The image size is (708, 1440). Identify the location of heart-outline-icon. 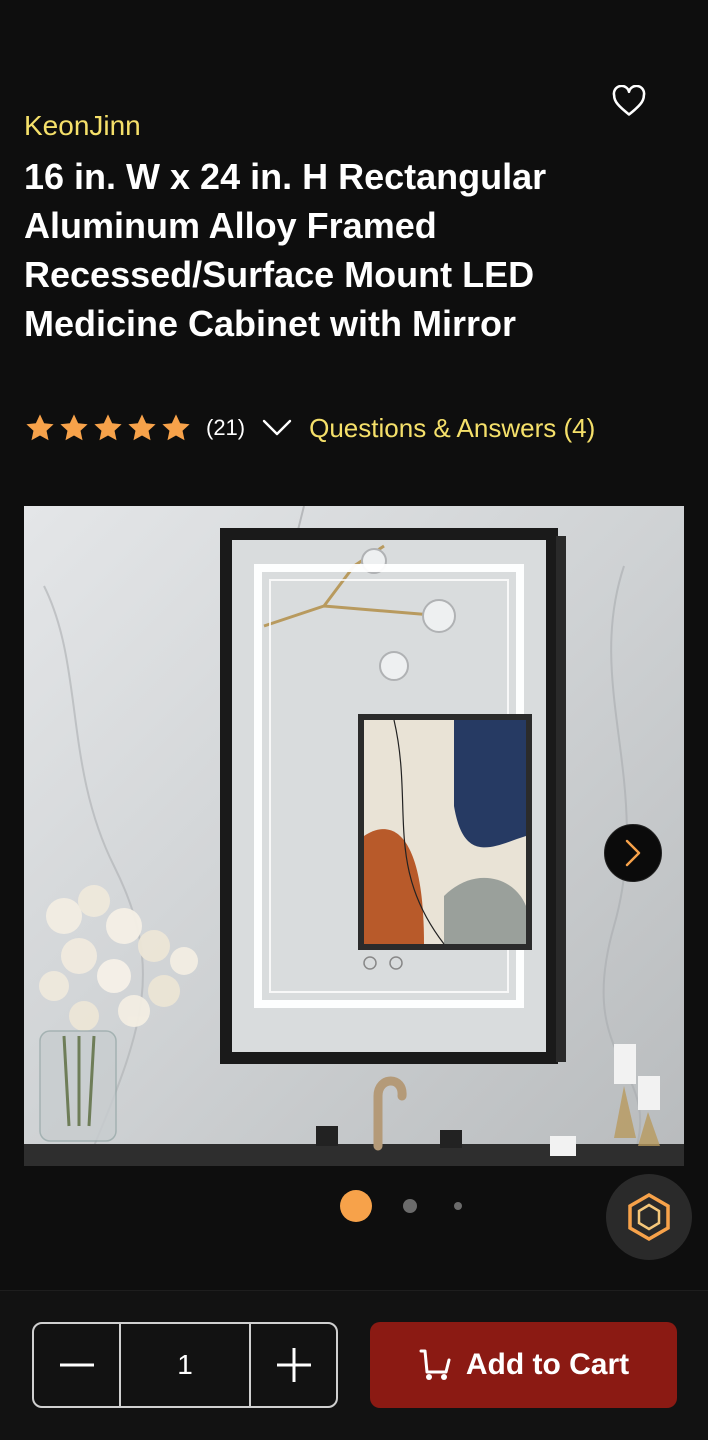
(629, 100).